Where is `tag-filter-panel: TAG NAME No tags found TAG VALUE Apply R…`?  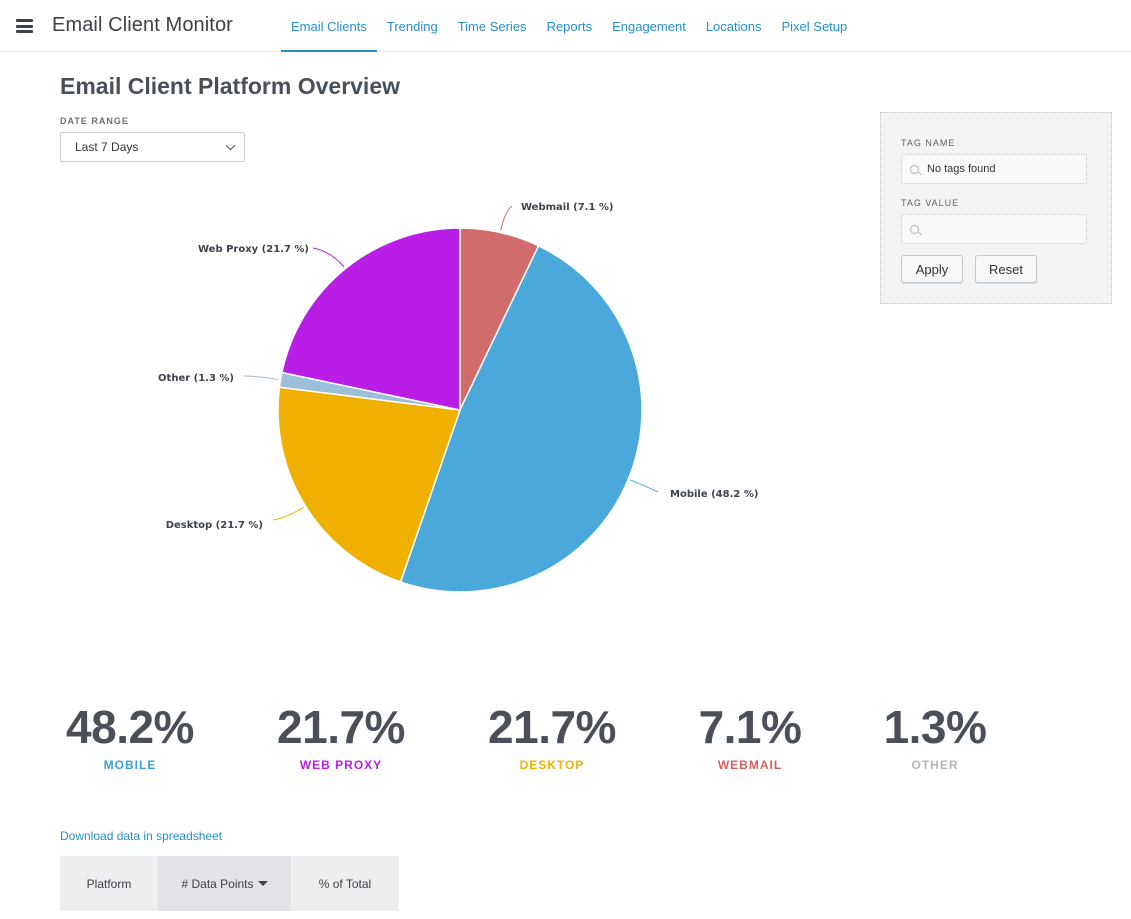 tag-filter-panel: TAG NAME No tags found TAG VALUE Apply R… is located at coordinates (996, 208).